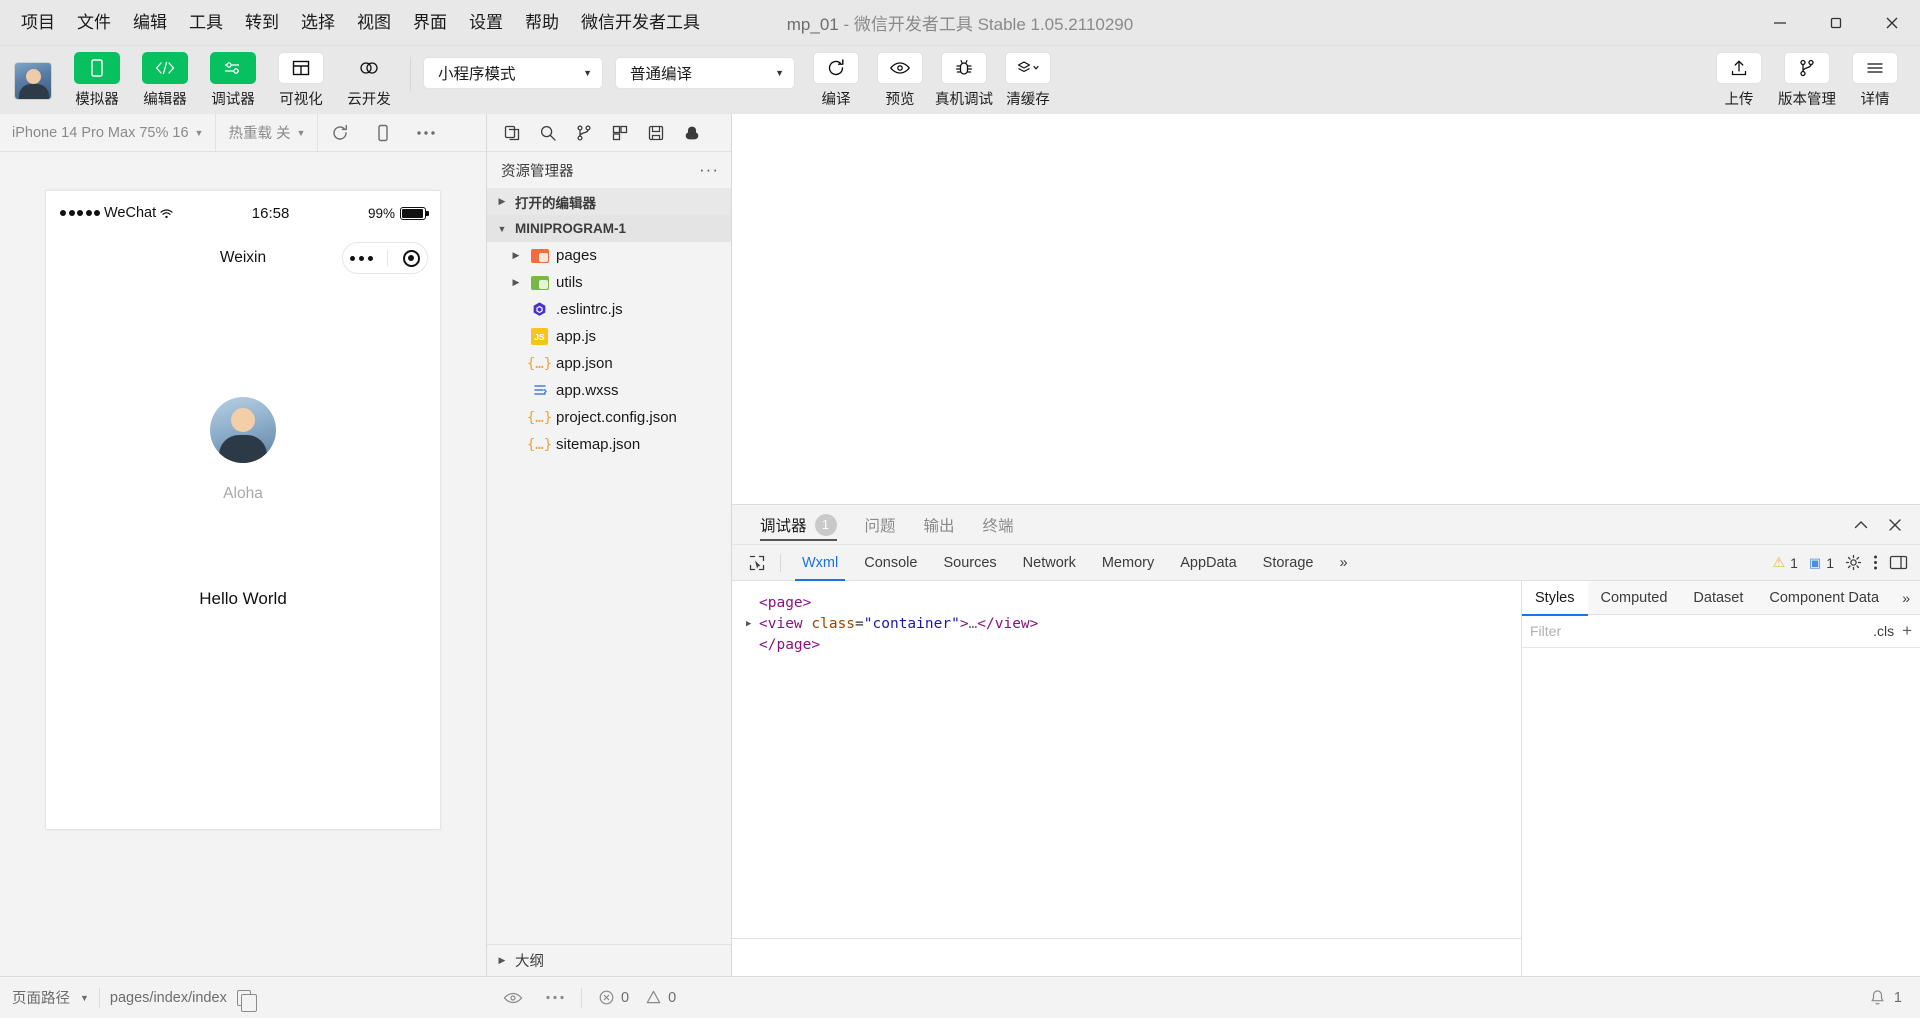 The width and height of the screenshot is (1920, 1018). I want to click on minimize-button, so click(1780, 23).